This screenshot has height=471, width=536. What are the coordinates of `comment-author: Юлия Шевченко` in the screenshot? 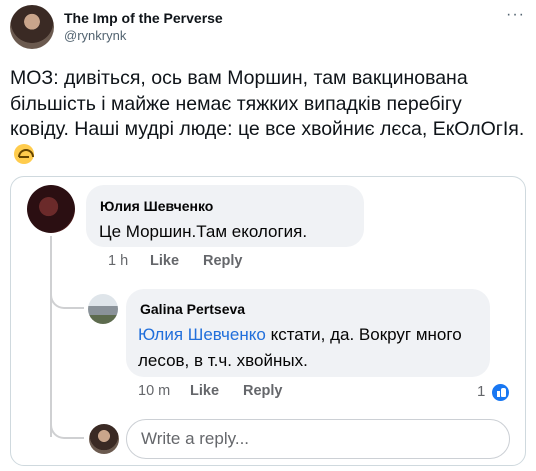 It's located at (157, 206).